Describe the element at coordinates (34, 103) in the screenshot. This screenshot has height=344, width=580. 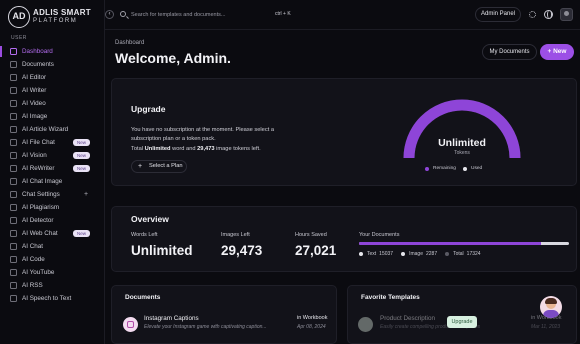
I see `sidebar-item-label: AI Video` at that location.